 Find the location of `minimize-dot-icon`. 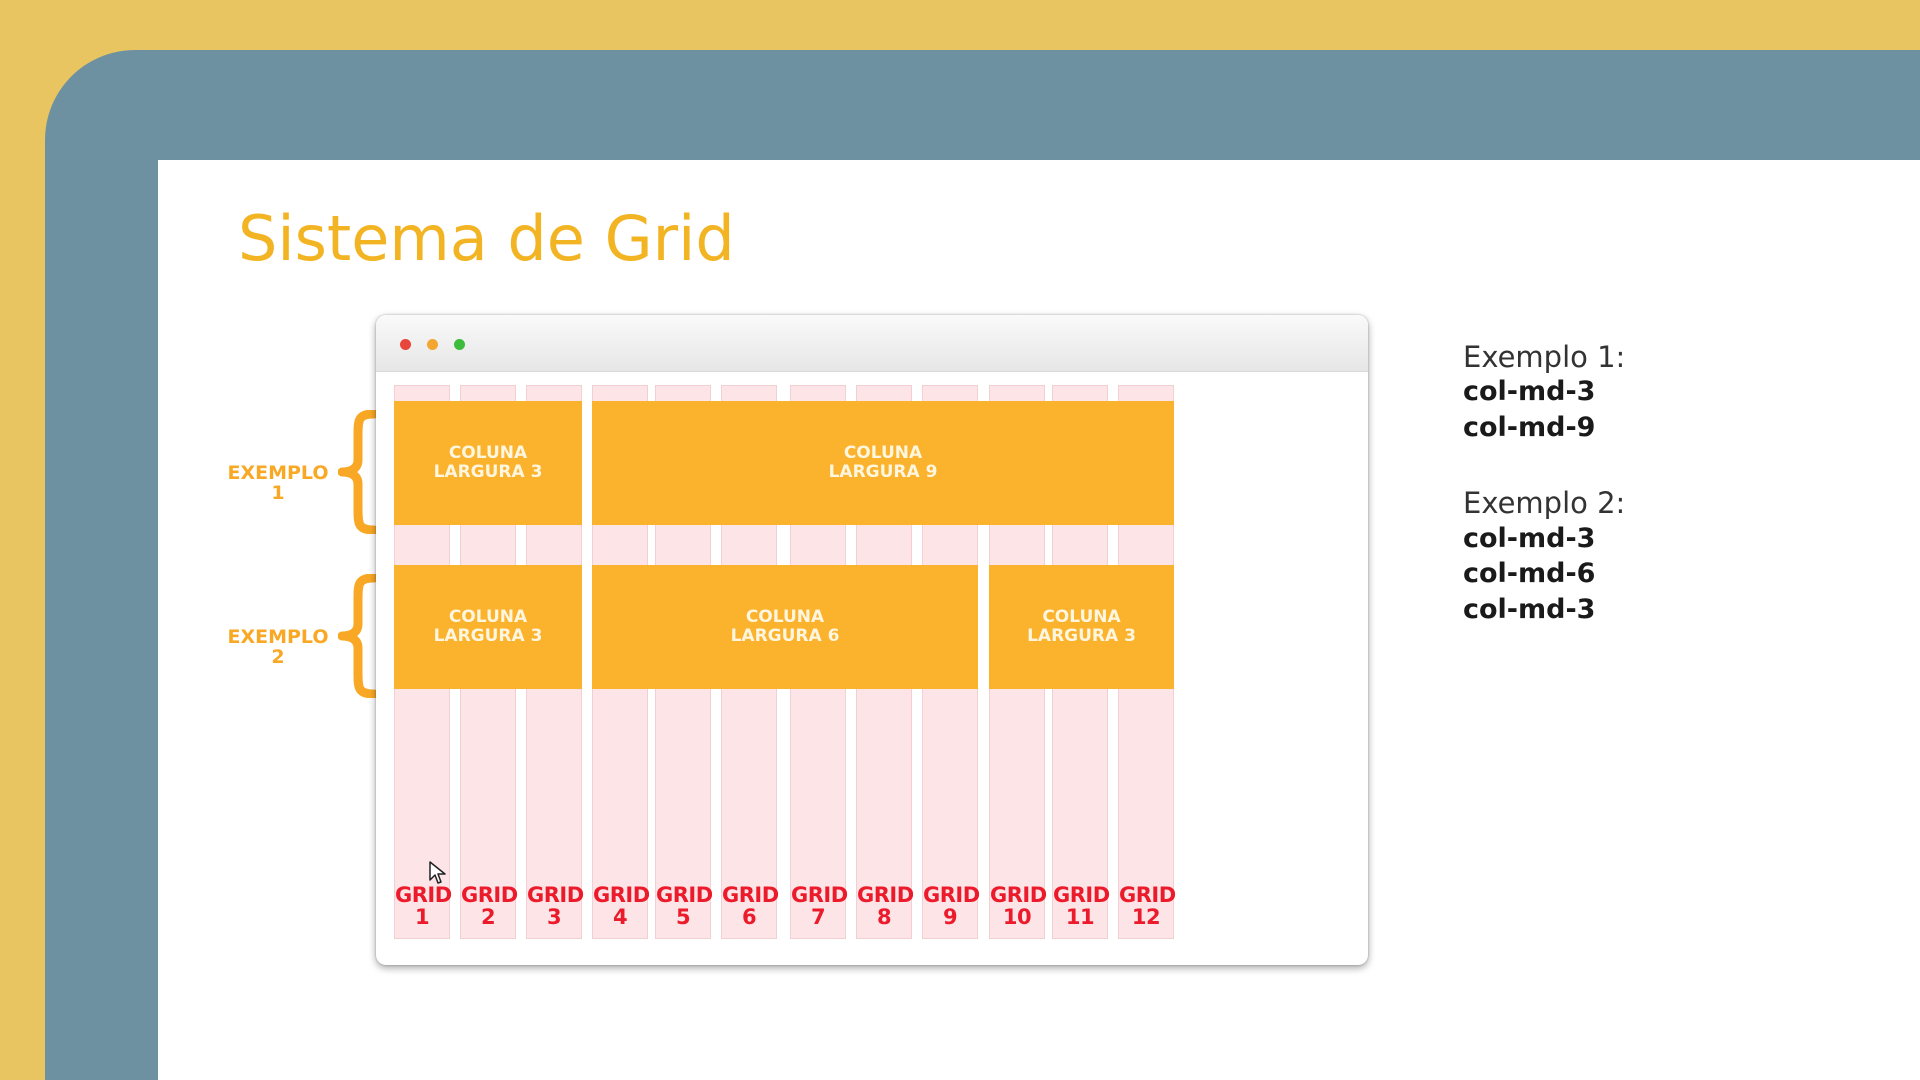

minimize-dot-icon is located at coordinates (432, 344).